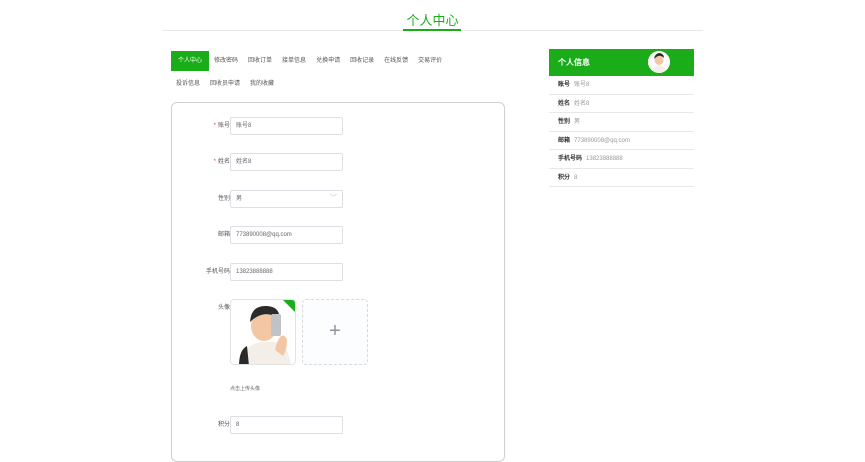  What do you see at coordinates (621, 178) in the screenshot?
I see `info-row-points: 积分 8` at bounding box center [621, 178].